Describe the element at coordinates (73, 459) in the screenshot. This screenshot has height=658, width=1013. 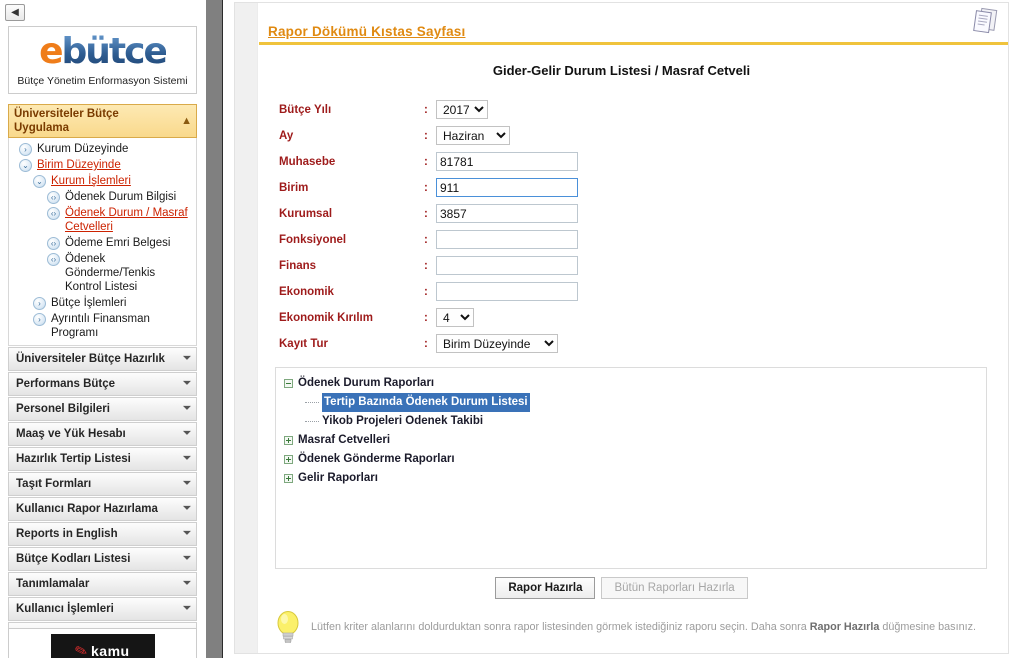
I see `accordion-title: Hazırlık Tertip Listesi` at that location.